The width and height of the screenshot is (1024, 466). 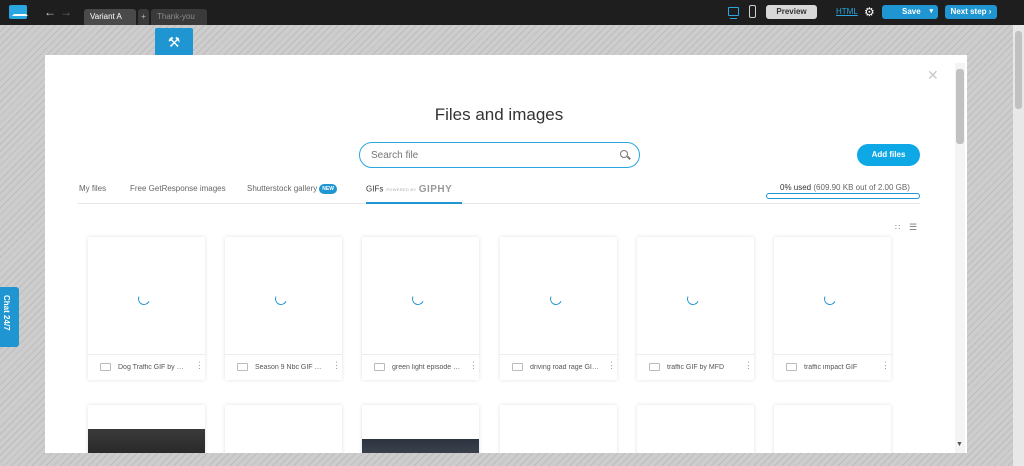 I want to click on close-icon: ✕, so click(x=933, y=75).